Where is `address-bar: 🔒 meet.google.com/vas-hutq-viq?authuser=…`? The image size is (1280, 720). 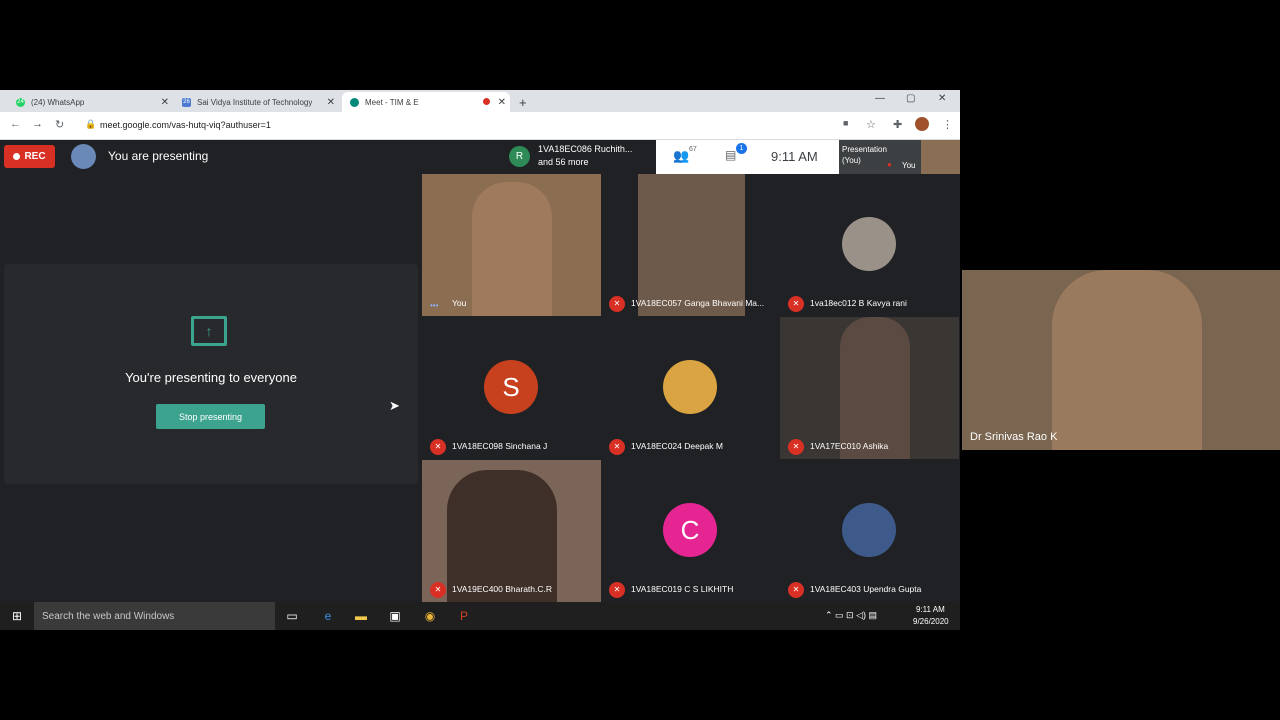 address-bar: 🔒 meet.google.com/vas-hutq-viq?authuser=… is located at coordinates (458, 125).